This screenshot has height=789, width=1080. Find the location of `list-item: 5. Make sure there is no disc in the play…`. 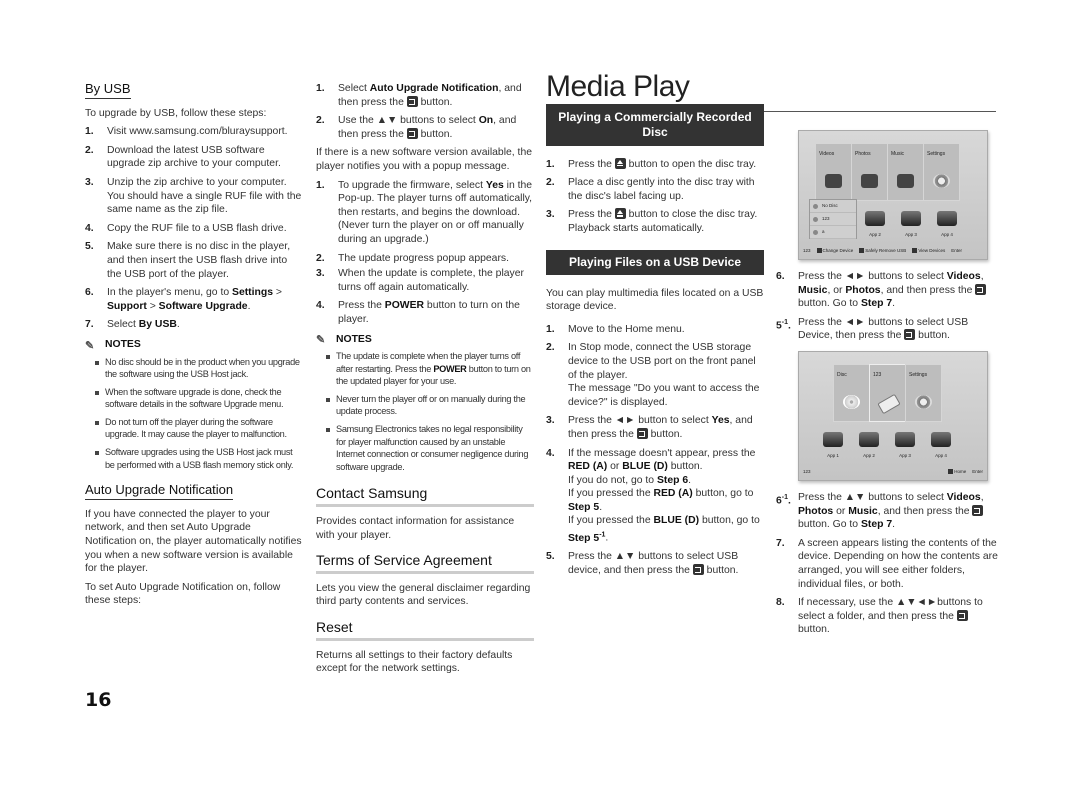

list-item: 5. Make sure there is no disc in the play… is located at coordinates (188, 260).